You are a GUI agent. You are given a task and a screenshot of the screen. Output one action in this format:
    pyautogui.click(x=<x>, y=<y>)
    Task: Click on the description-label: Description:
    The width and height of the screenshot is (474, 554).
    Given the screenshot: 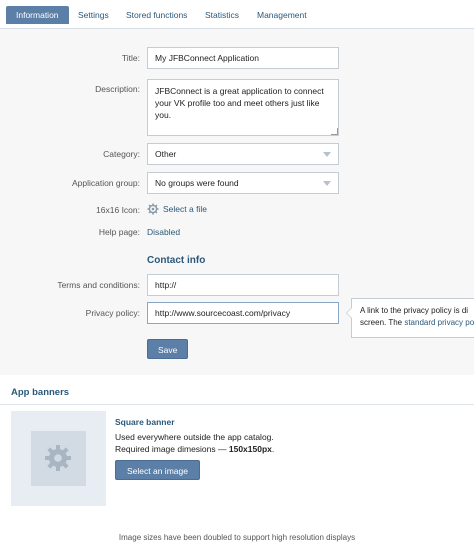 What is the action you would take?
    pyautogui.click(x=117, y=89)
    